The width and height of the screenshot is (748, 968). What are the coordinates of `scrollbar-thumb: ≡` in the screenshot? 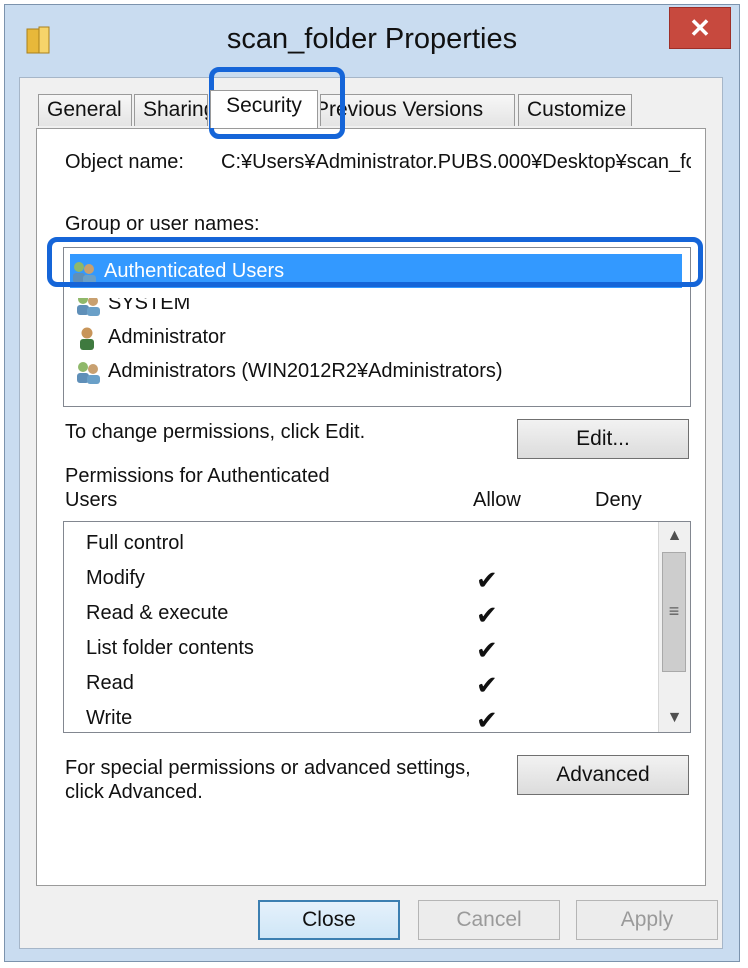 It's located at (674, 612).